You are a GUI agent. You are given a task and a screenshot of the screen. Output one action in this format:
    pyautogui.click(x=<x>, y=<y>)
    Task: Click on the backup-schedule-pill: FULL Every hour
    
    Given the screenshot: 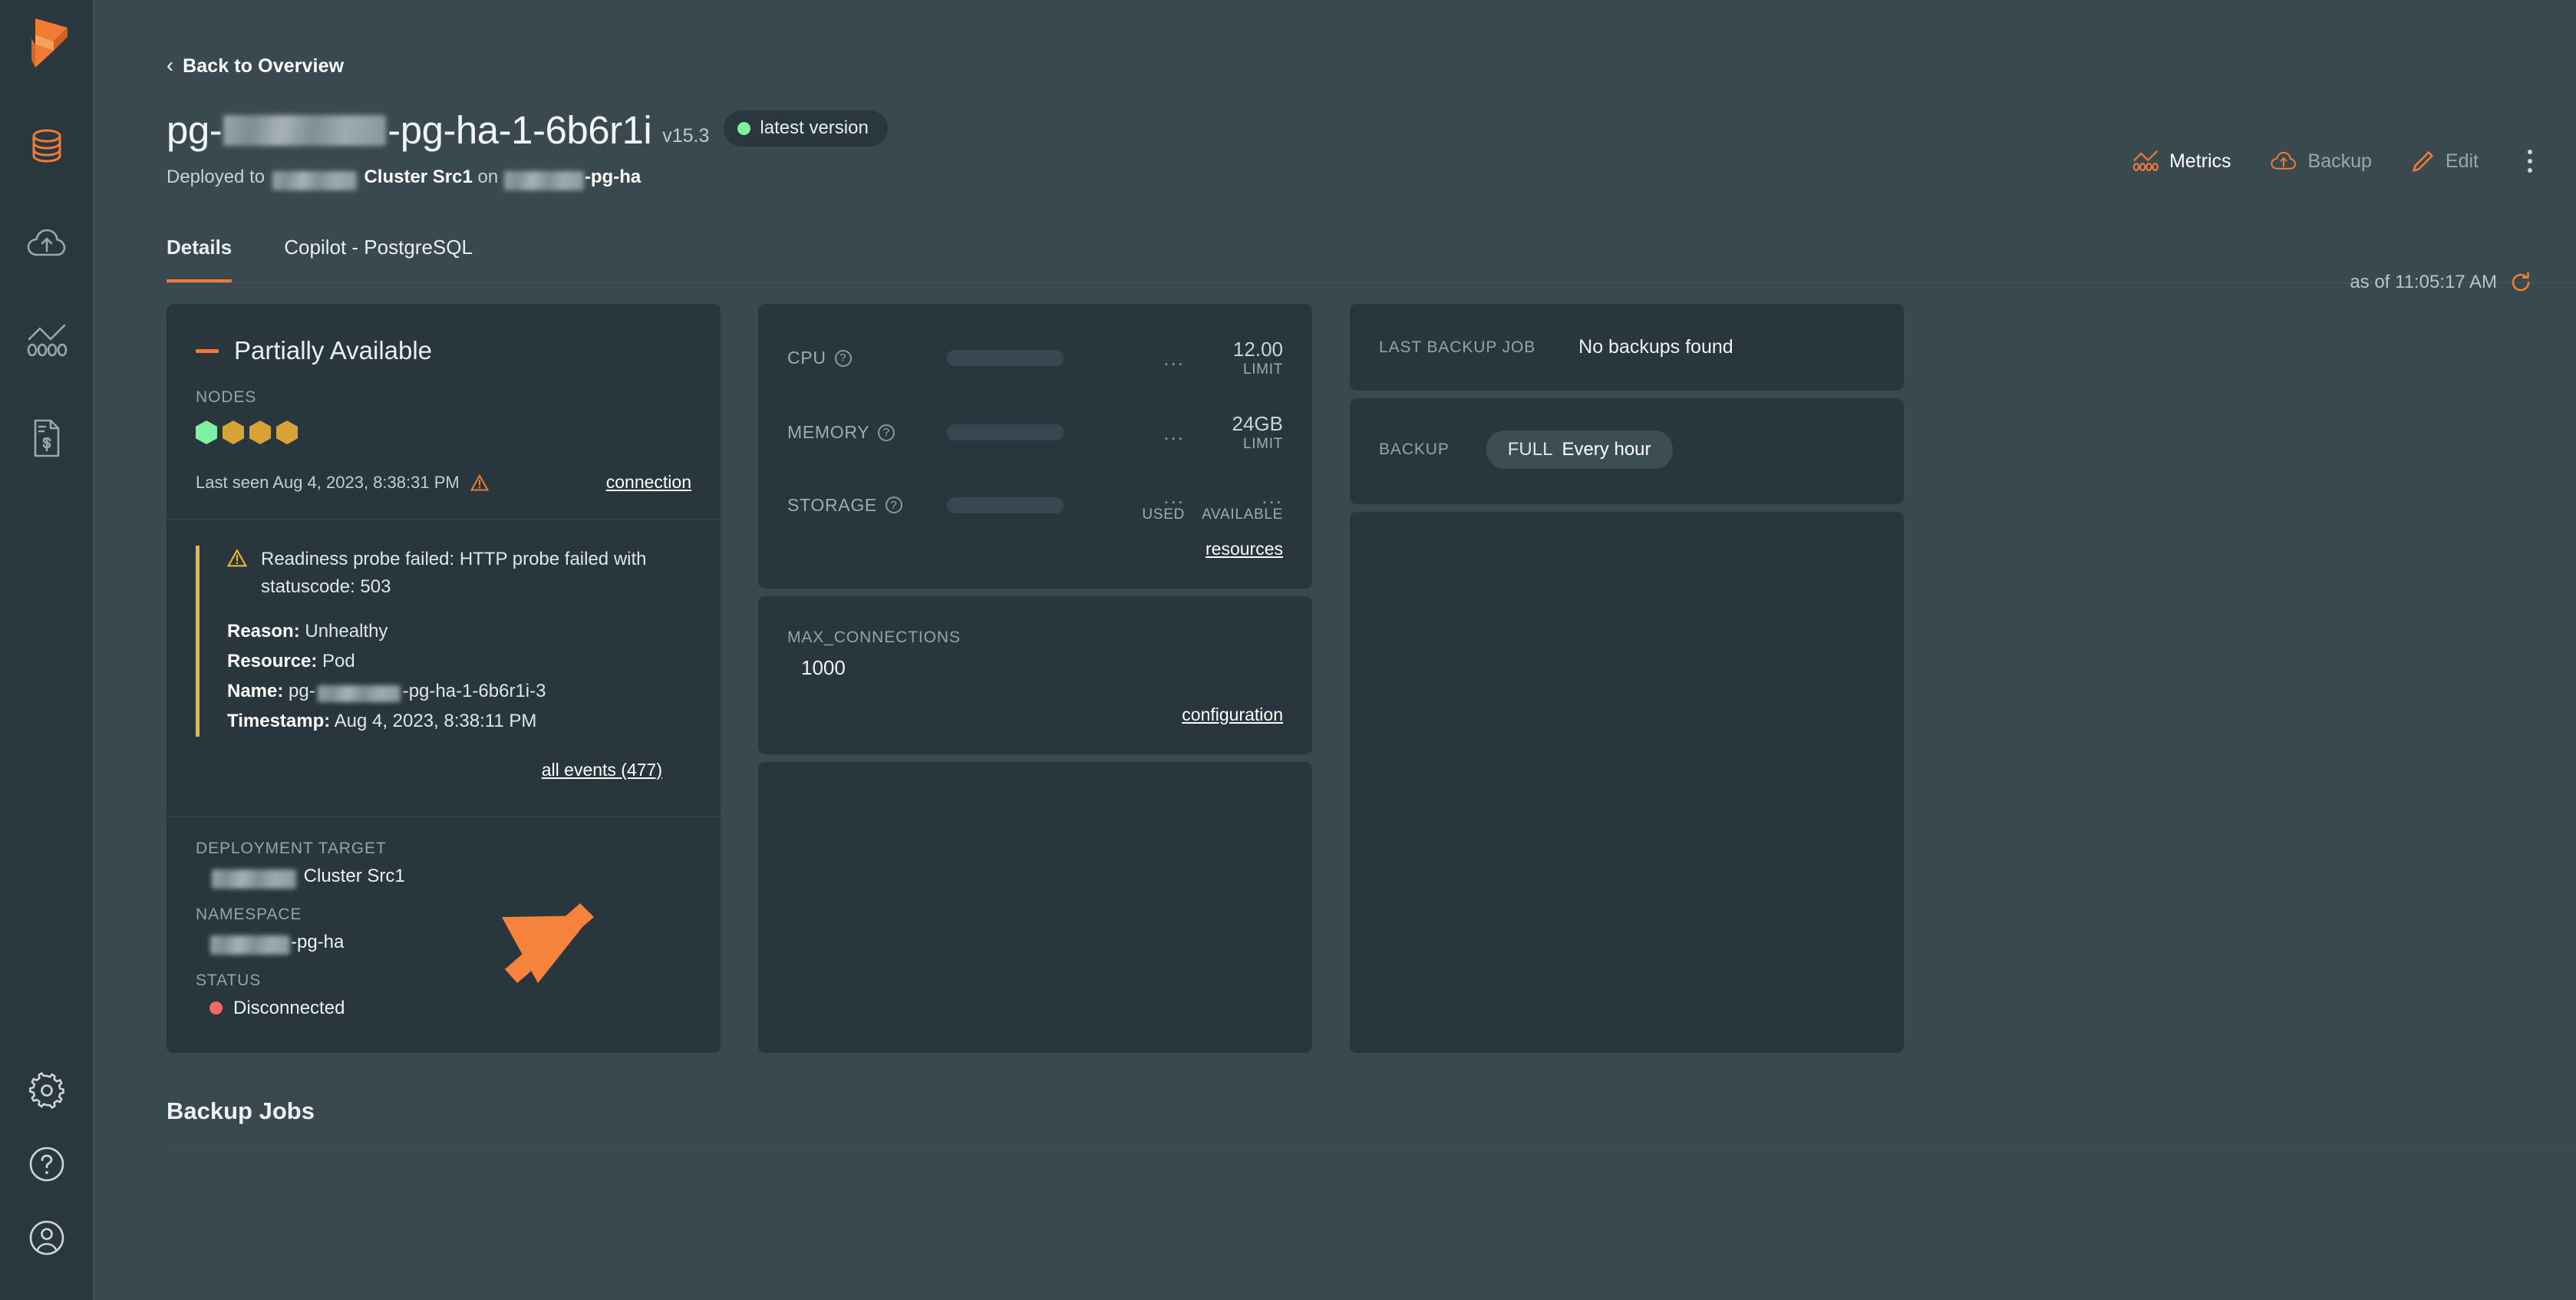 What is the action you would take?
    pyautogui.click(x=1579, y=450)
    